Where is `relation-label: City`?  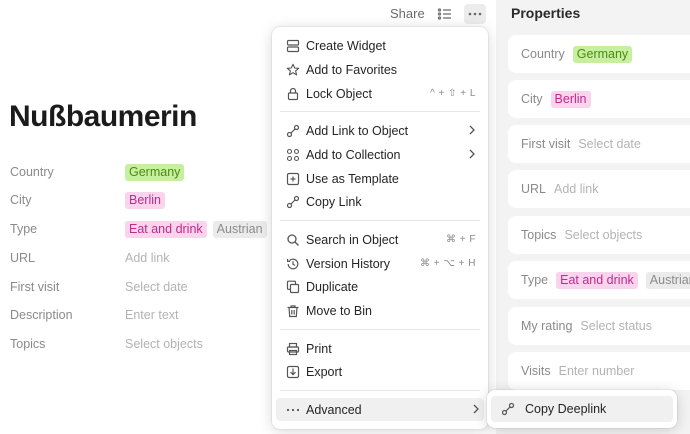
relation-label: City is located at coordinates (21, 200).